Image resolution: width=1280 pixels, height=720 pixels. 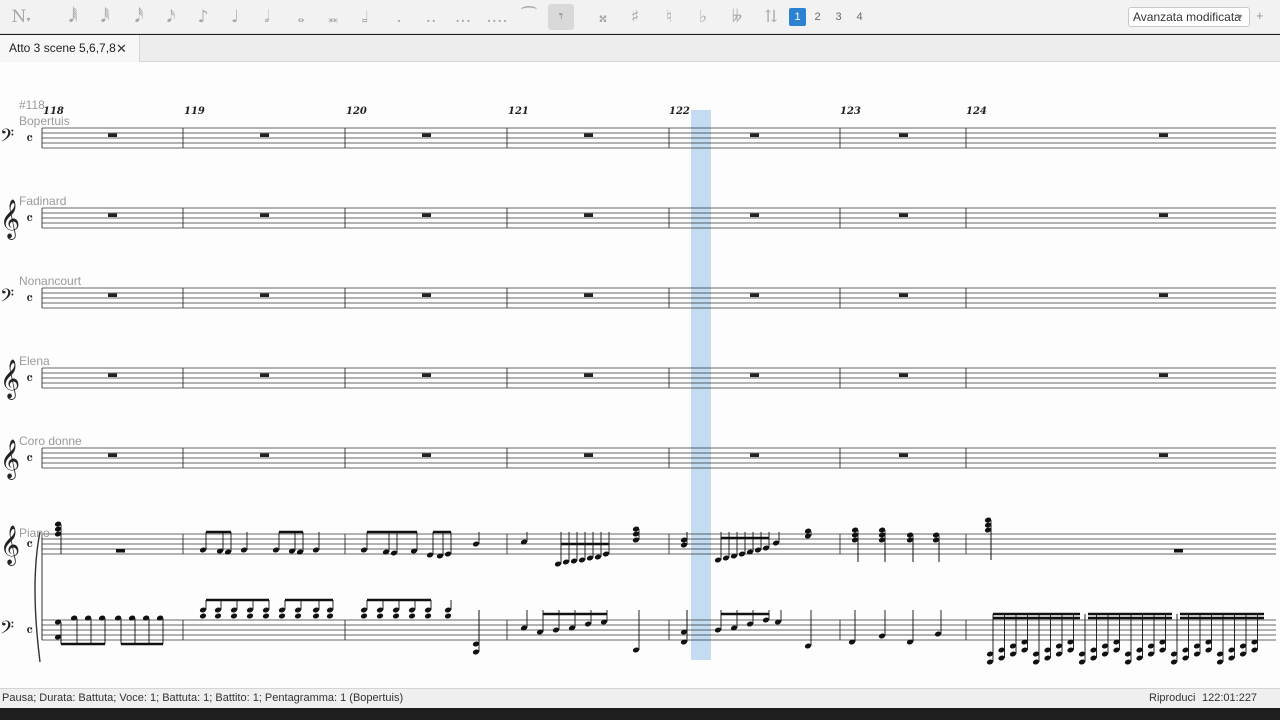 I want to click on measure-number: 121, so click(x=518, y=111).